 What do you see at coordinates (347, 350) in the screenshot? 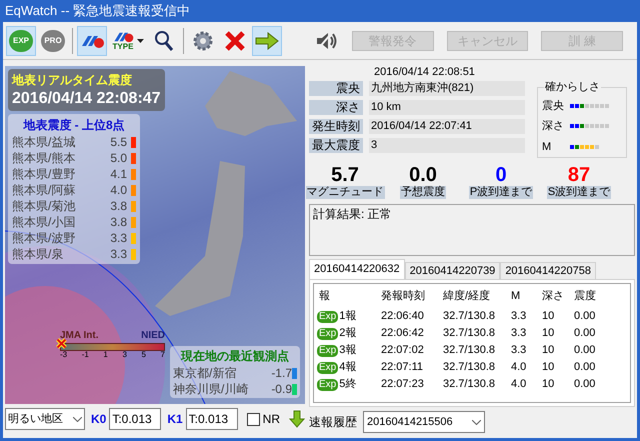
I see `table-cell-text: 3報` at bounding box center [347, 350].